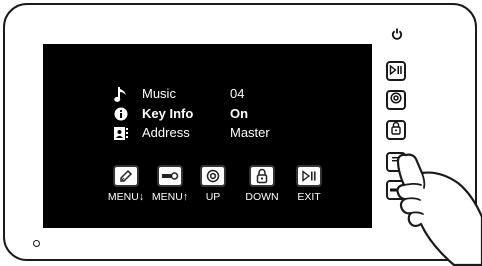 The width and height of the screenshot is (482, 266). What do you see at coordinates (170, 176) in the screenshot?
I see `key-icon` at bounding box center [170, 176].